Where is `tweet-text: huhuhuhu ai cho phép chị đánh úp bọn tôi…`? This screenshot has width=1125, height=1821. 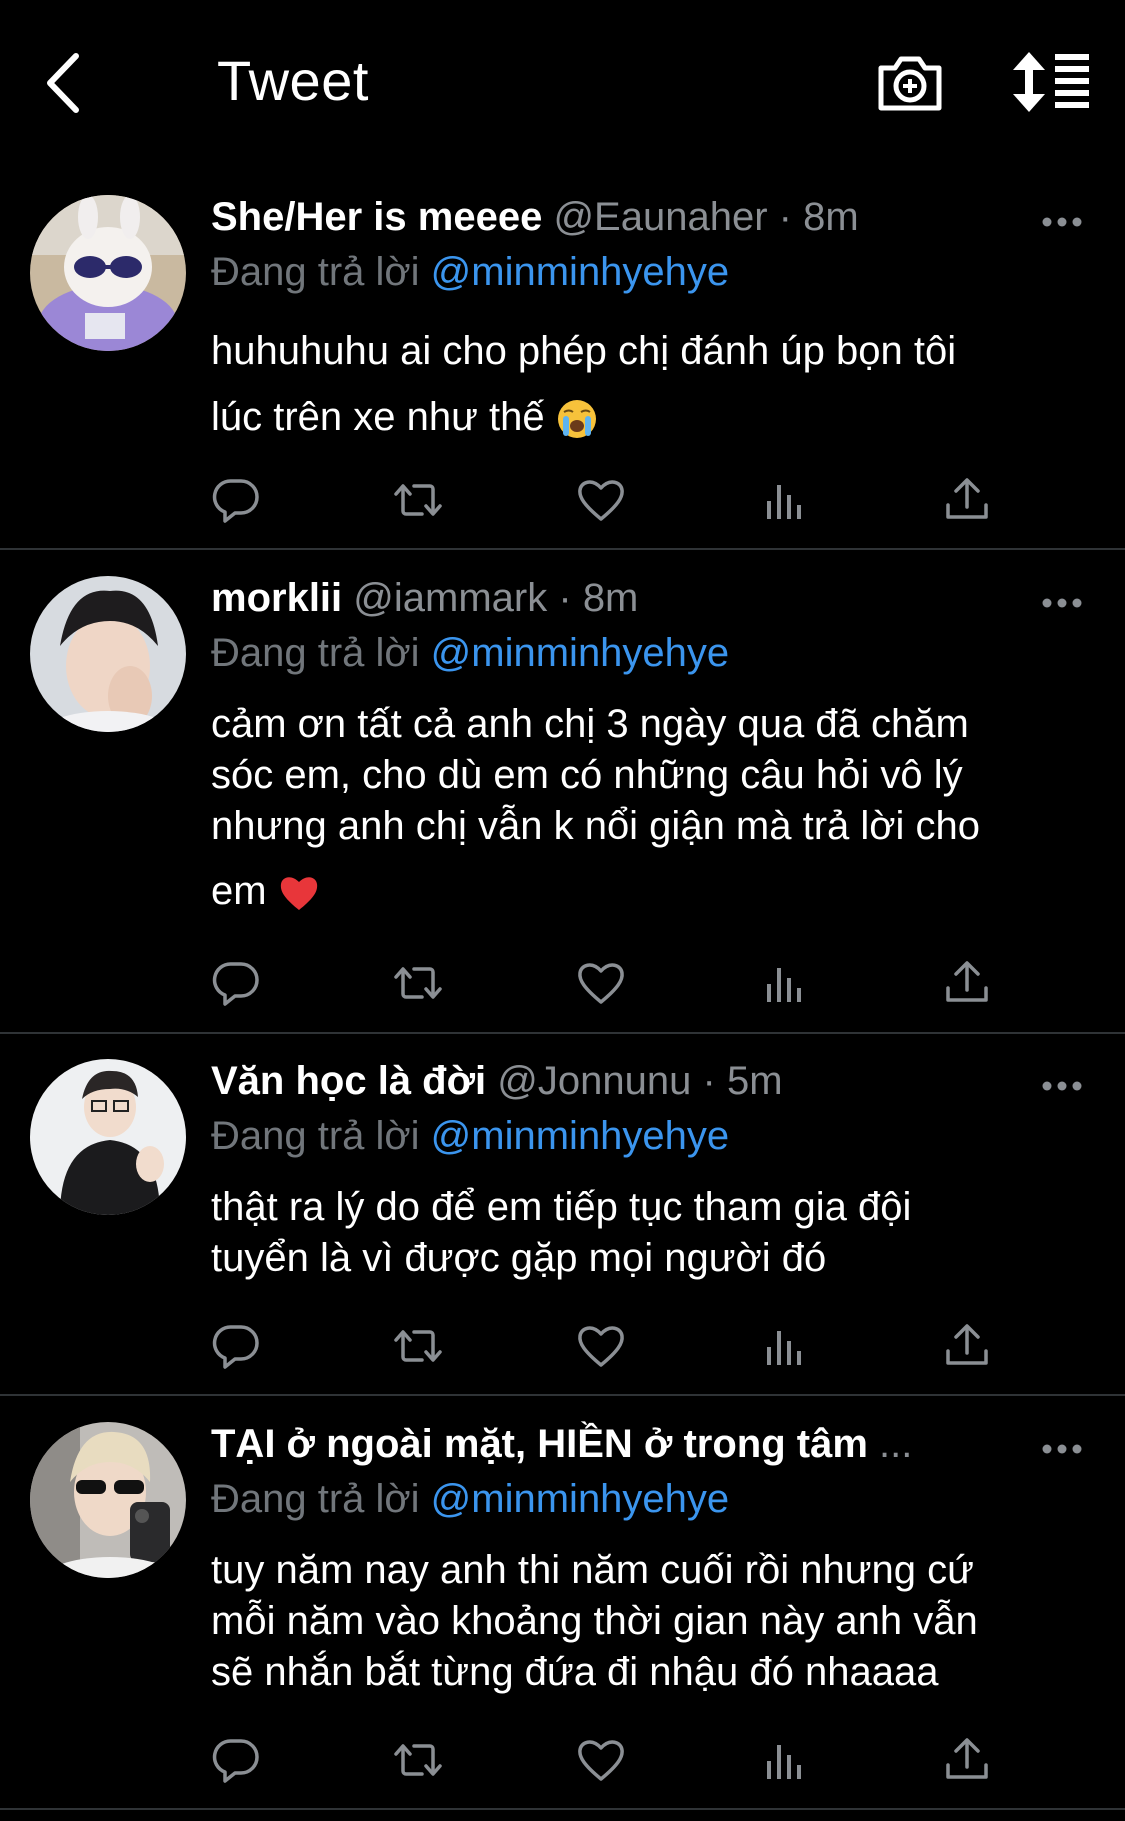
tweet-text: huhuhuhu ai cho phép chị đánh úp bọn tôi… is located at coordinates (651, 384).